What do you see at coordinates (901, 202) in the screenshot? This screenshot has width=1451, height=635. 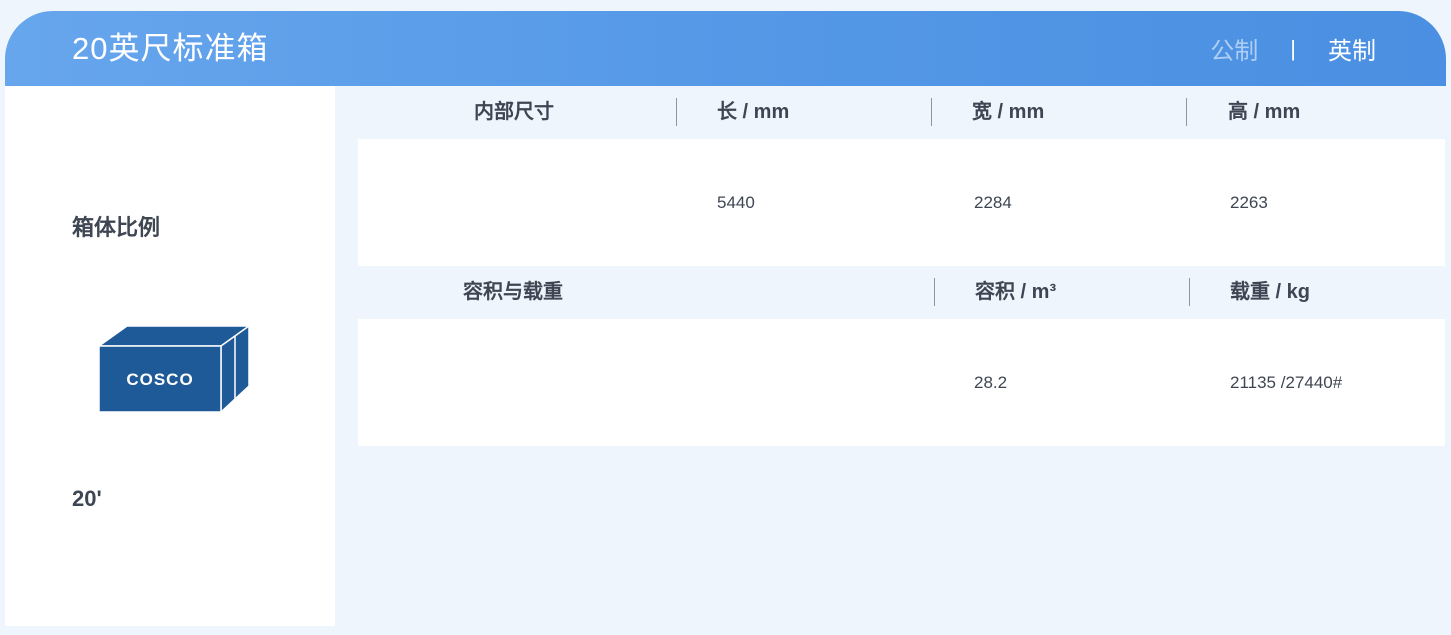 I see `dimensions-data-row: 5440 2284 2263` at bounding box center [901, 202].